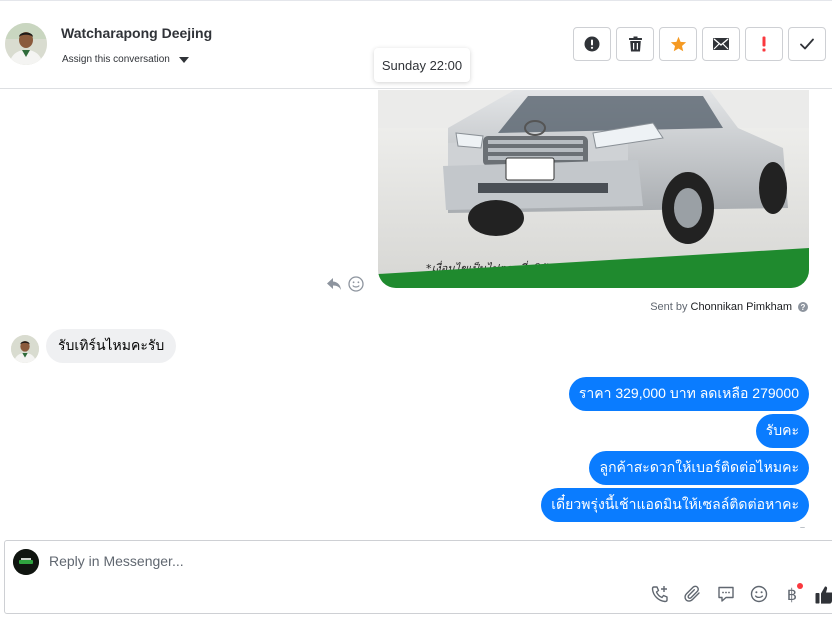  Describe the element at coordinates (699, 44) in the screenshot. I see `conversation-actions` at that location.